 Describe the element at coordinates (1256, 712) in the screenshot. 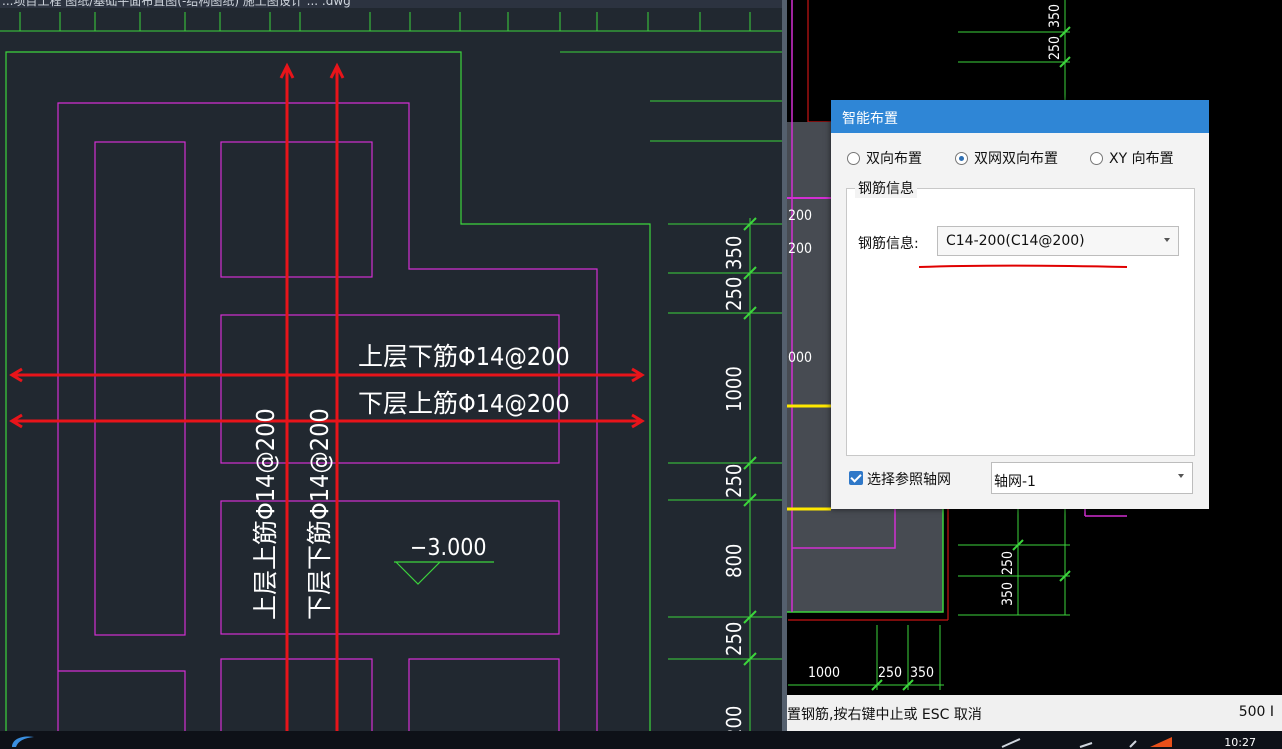

I see `scale-readout: 500 I` at that location.